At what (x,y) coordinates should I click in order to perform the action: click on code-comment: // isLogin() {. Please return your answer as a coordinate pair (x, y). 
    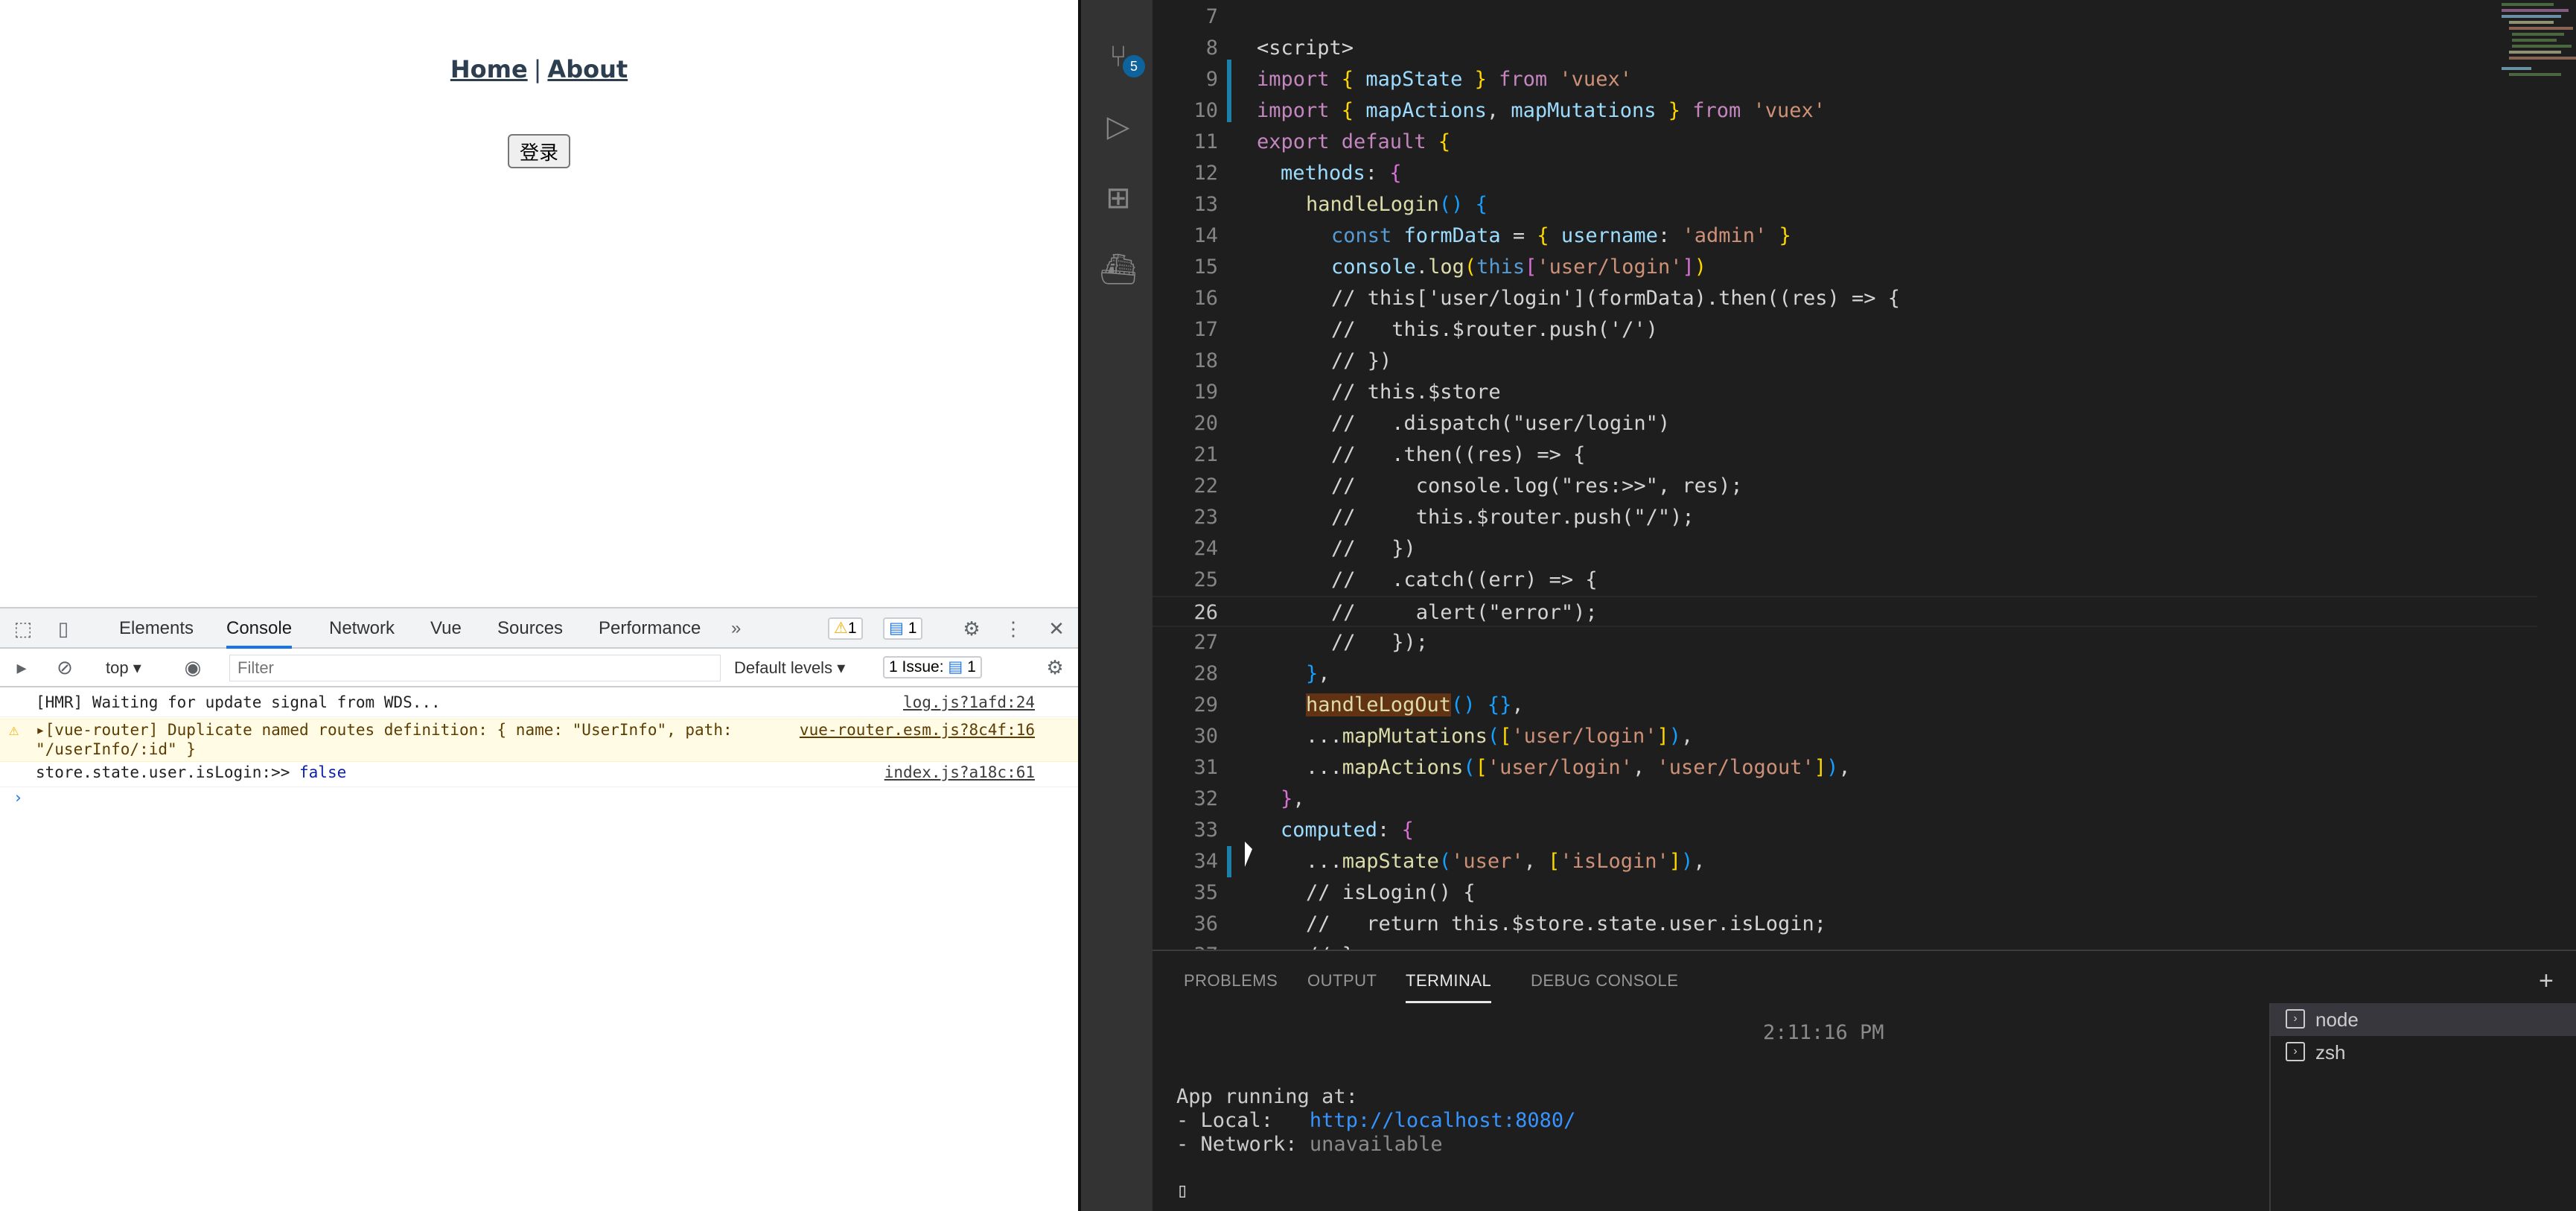
    Looking at the image, I should click on (1391, 892).